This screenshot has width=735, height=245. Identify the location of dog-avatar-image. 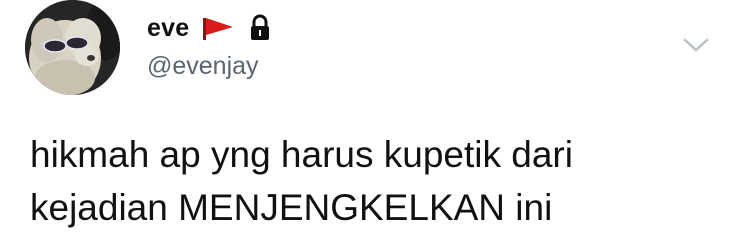
(72, 47).